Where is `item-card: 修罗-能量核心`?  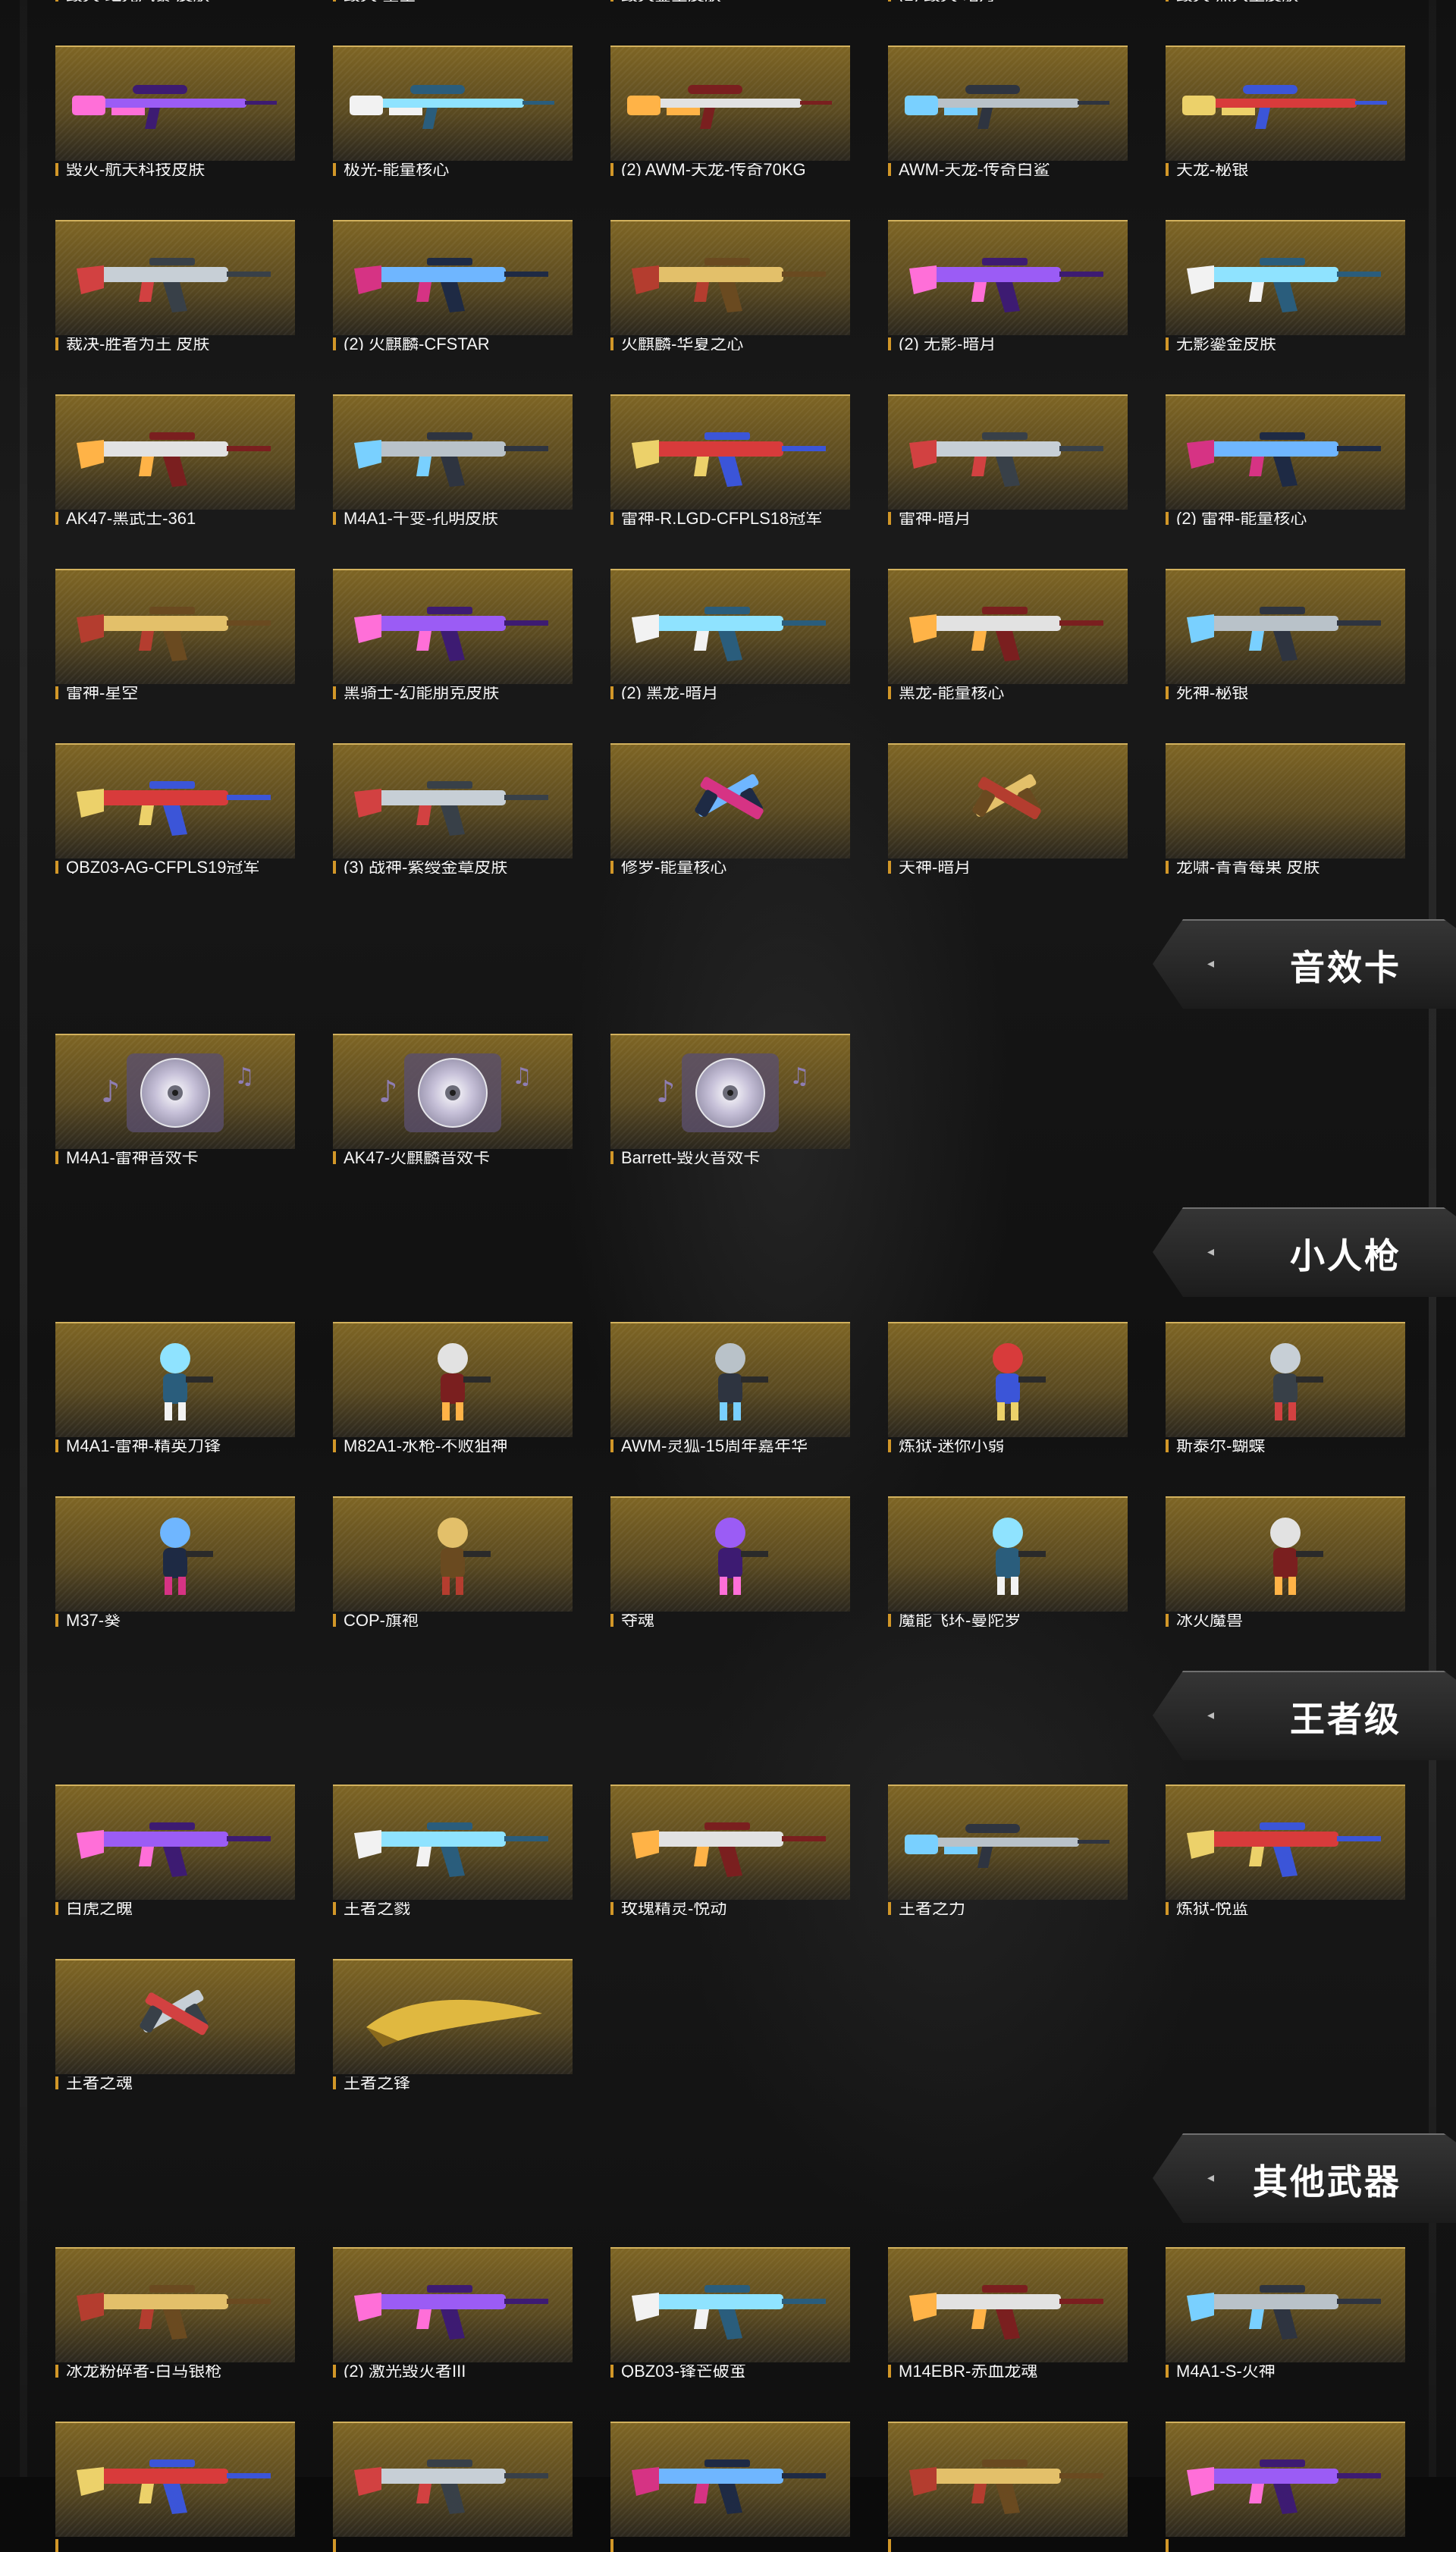
item-card: 修罗-能量核心 is located at coordinates (730, 808).